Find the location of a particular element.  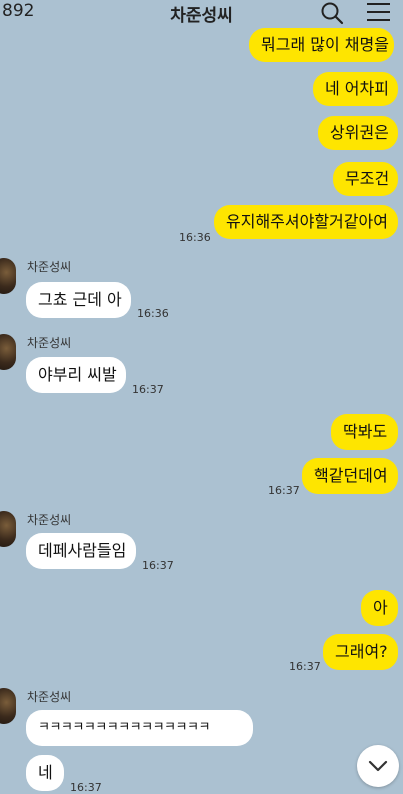

message-text: 상위권은 is located at coordinates (359, 132).